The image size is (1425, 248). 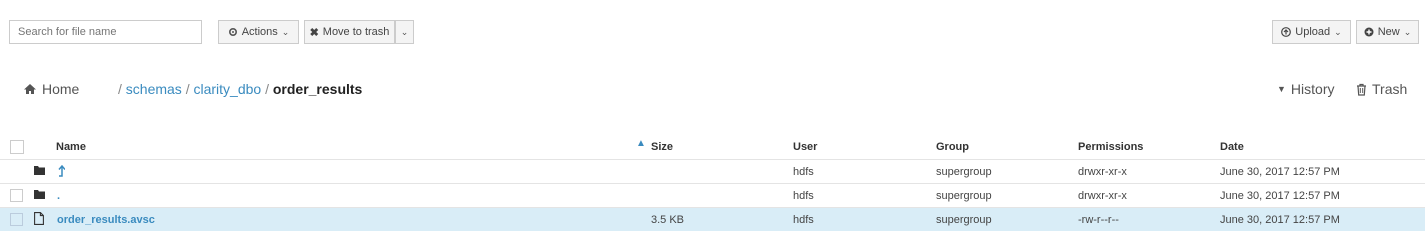 I want to click on table-header: Name ▲ Size User Group Permissions Date, so click(x=712, y=148).